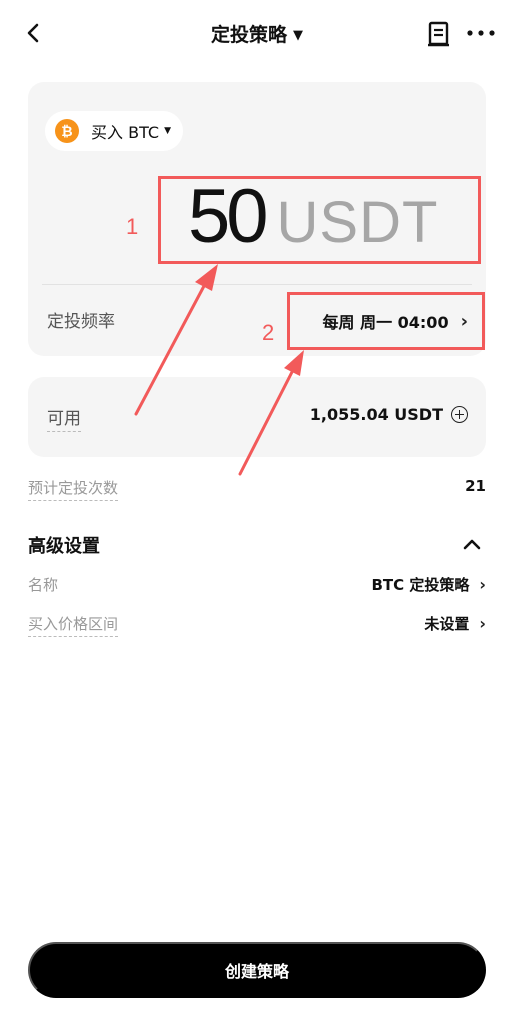 This screenshot has width=514, height=1022. Describe the element at coordinates (64, 418) in the screenshot. I see `available-label: 可用` at that location.